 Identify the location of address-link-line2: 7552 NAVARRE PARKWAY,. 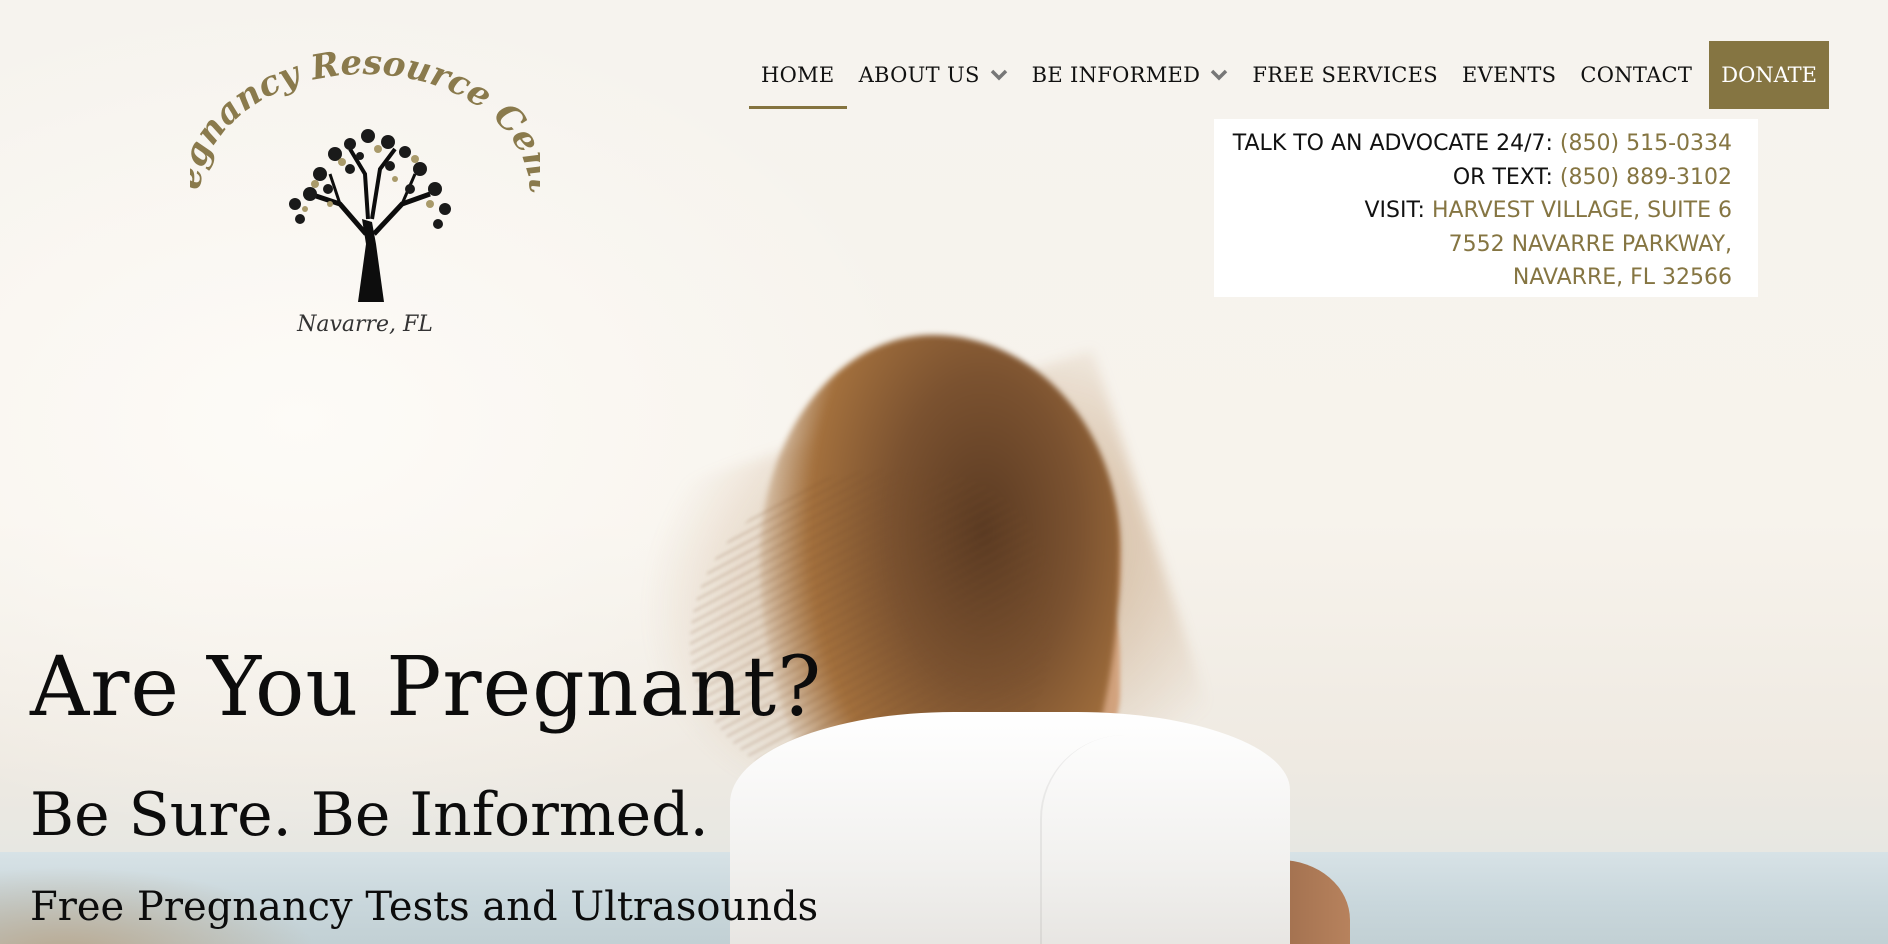
(1590, 244).